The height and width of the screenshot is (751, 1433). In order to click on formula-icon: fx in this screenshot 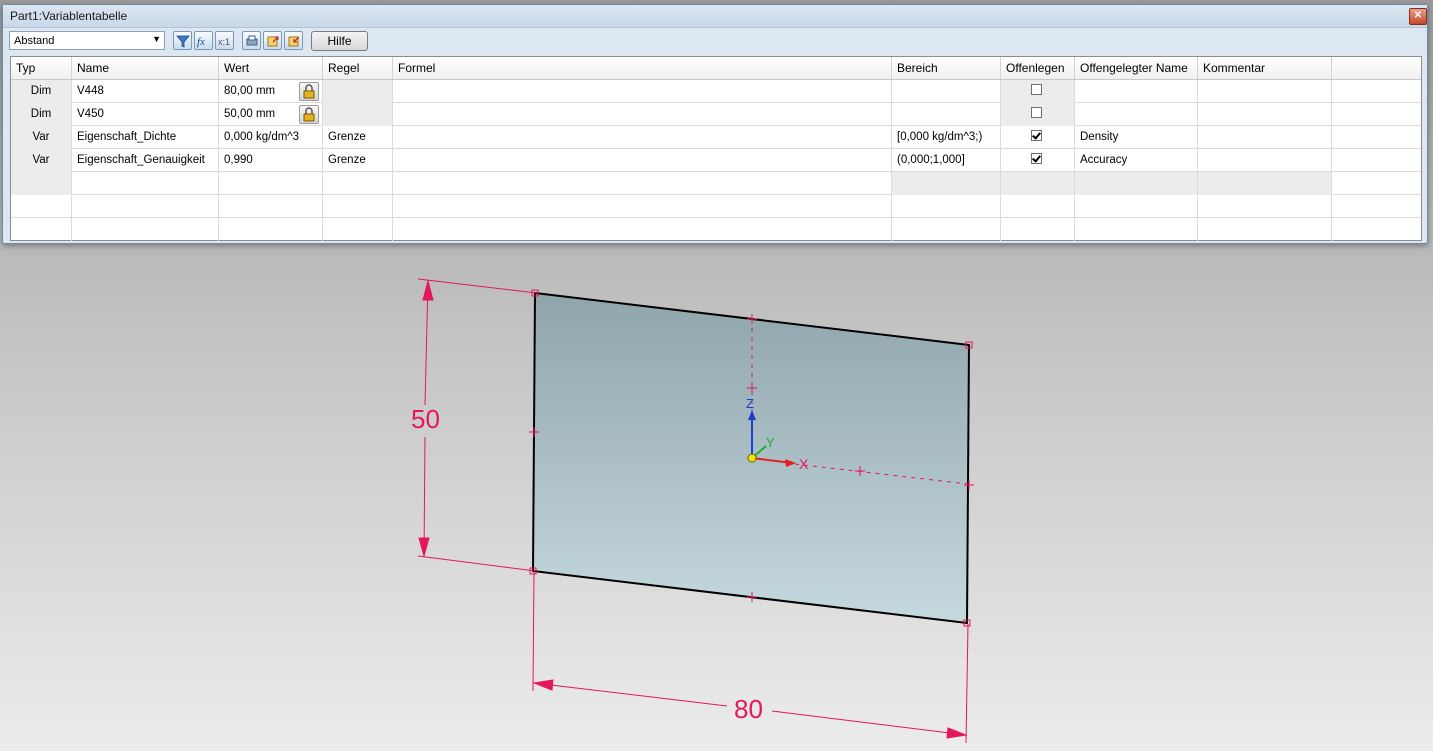, I will do `click(201, 42)`.